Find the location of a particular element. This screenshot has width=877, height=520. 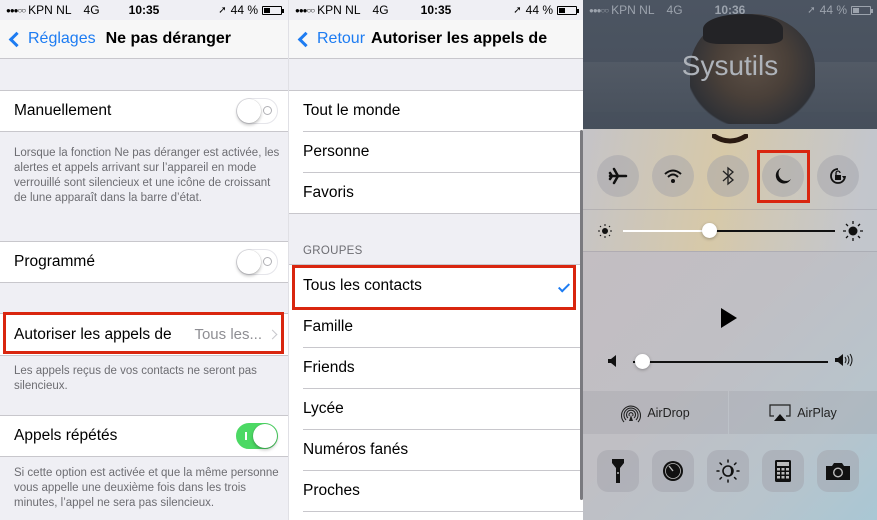

brightness-slider-fill is located at coordinates (666, 231).